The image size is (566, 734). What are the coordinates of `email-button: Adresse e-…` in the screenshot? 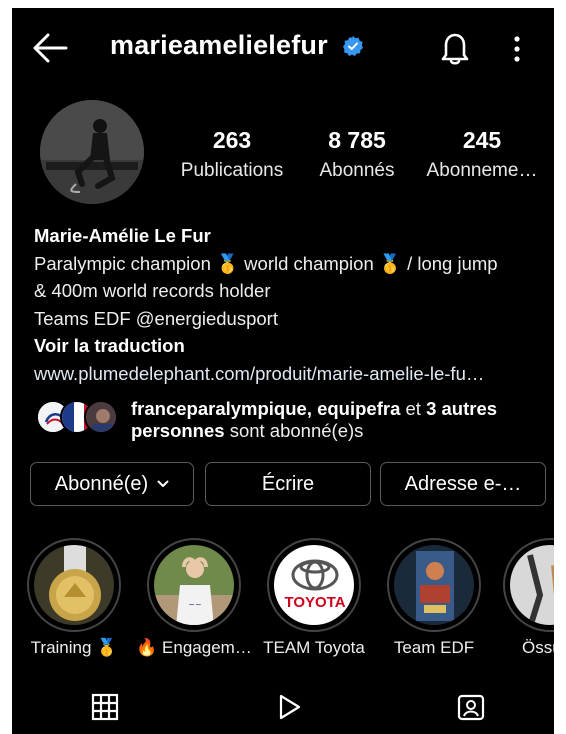 It's located at (463, 484).